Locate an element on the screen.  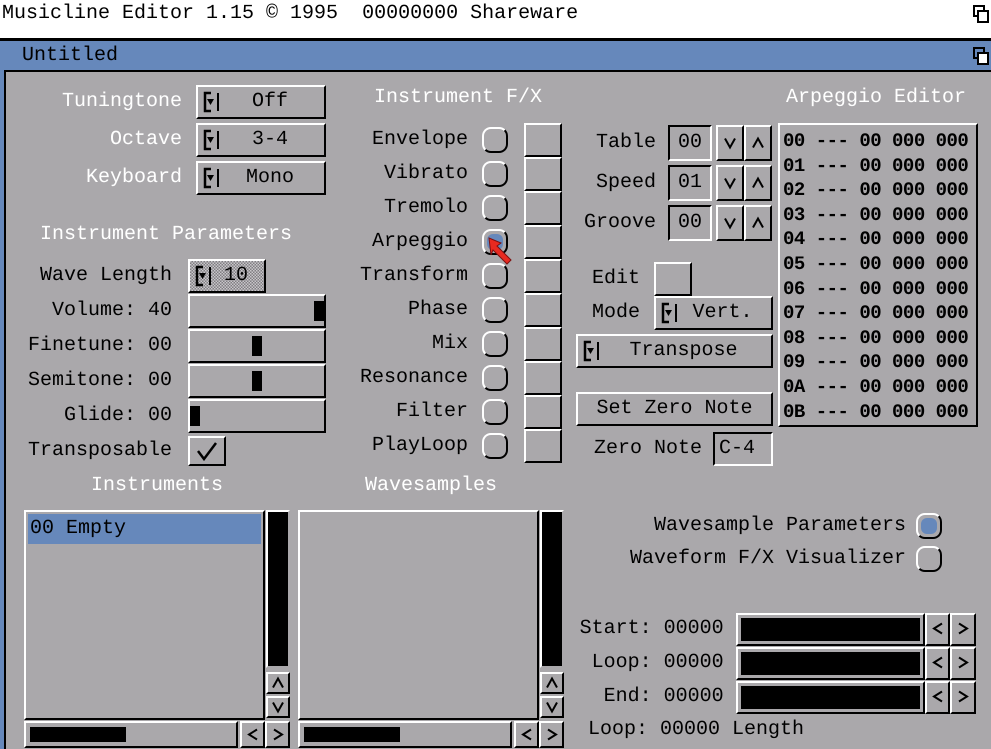
arpeggio-row: 07 --- 00 000 000 is located at coordinates (878, 313).